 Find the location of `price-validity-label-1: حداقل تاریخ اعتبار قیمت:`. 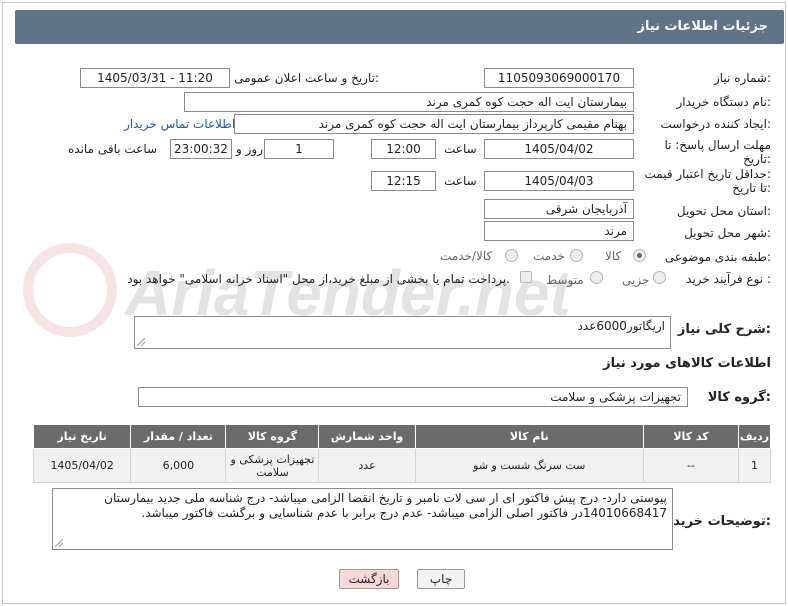

price-validity-label-1: حداقل تاریخ اعتبار قیمت: is located at coordinates (707, 174).